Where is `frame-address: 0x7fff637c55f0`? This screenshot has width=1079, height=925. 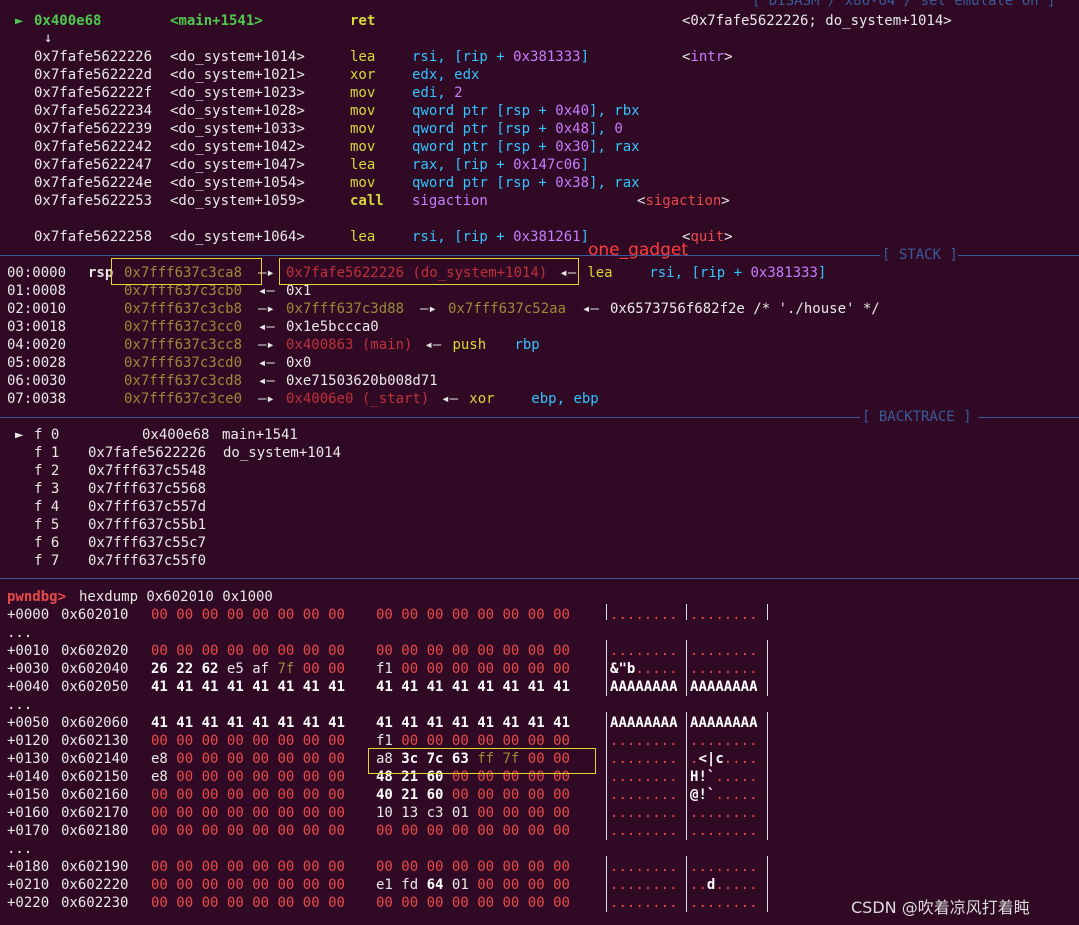 frame-address: 0x7fff637c55f0 is located at coordinates (147, 561).